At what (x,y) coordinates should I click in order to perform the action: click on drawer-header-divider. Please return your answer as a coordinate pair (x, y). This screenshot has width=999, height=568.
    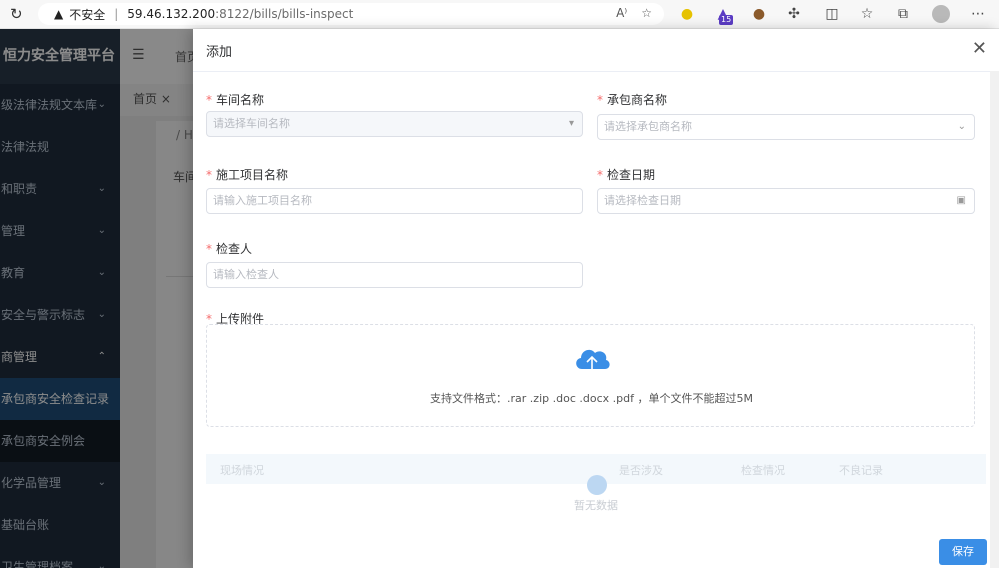
    Looking at the image, I should click on (596, 71).